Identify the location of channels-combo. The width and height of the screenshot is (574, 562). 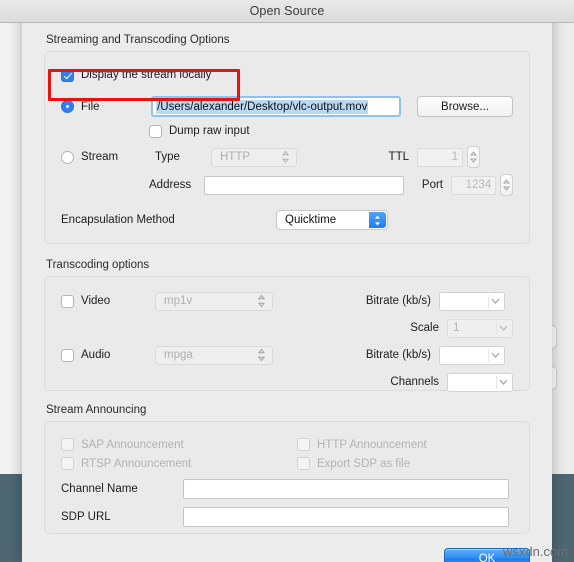
(480, 382).